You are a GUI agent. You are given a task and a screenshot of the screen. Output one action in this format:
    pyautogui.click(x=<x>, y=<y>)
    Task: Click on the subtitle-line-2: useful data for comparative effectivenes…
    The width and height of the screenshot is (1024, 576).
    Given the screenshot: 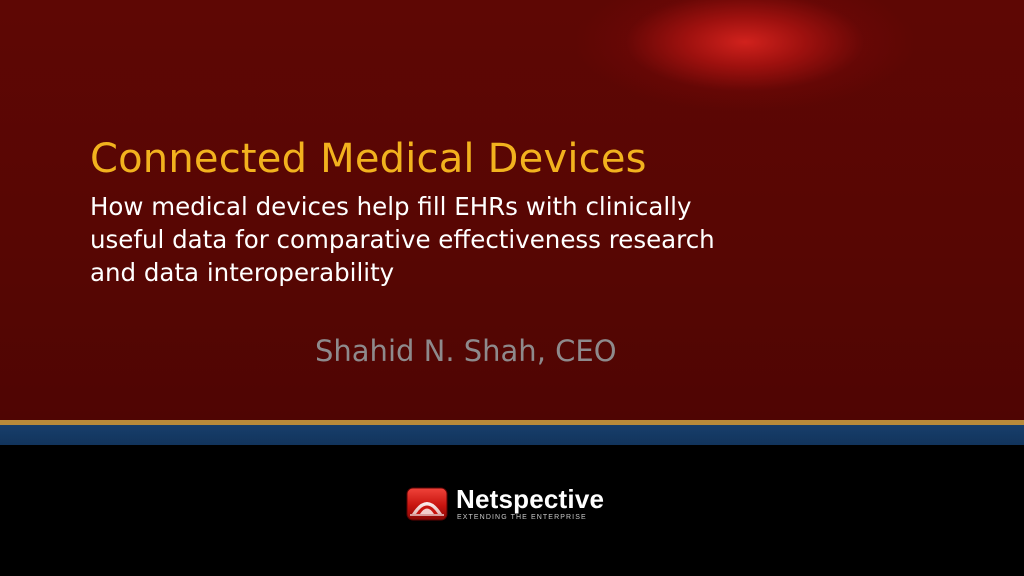 What is the action you would take?
    pyautogui.click(x=402, y=239)
    